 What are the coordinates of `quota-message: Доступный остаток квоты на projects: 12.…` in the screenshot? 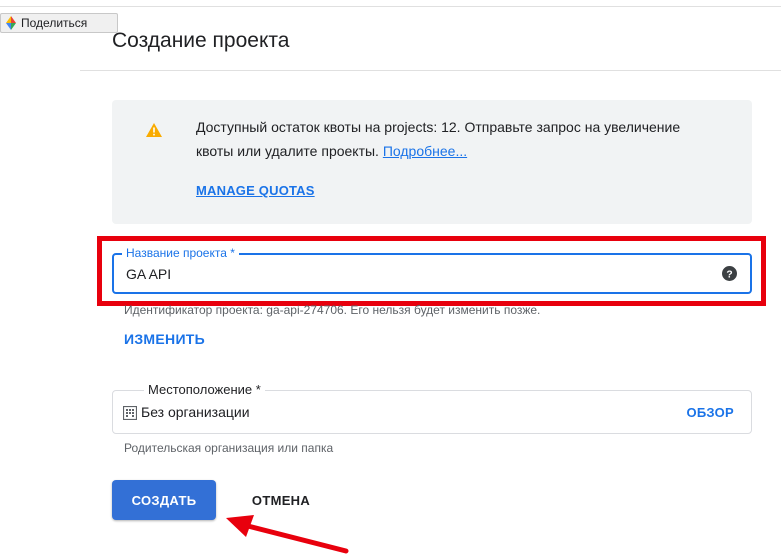 It's located at (456, 139).